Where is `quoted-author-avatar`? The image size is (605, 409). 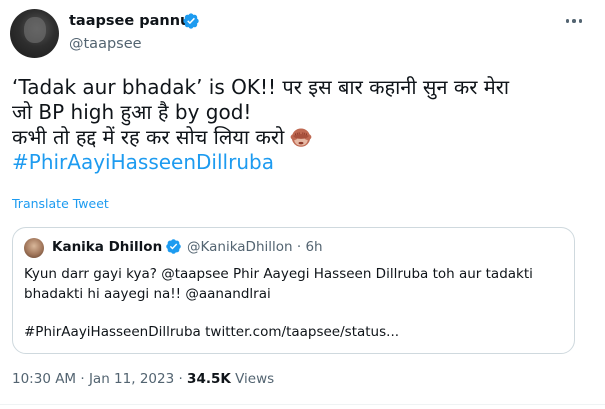 quoted-author-avatar is located at coordinates (34, 248).